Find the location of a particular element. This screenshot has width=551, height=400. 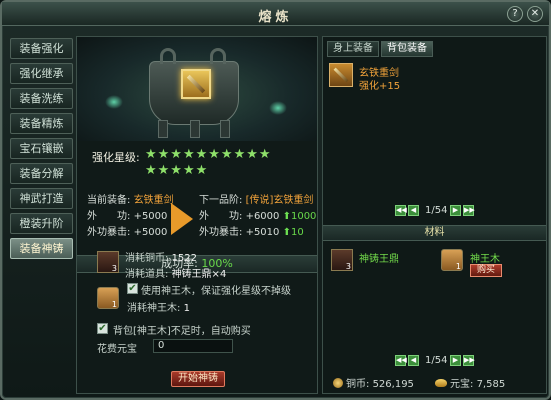

next-attr2-label: 外功暴击: is located at coordinates (221, 232).